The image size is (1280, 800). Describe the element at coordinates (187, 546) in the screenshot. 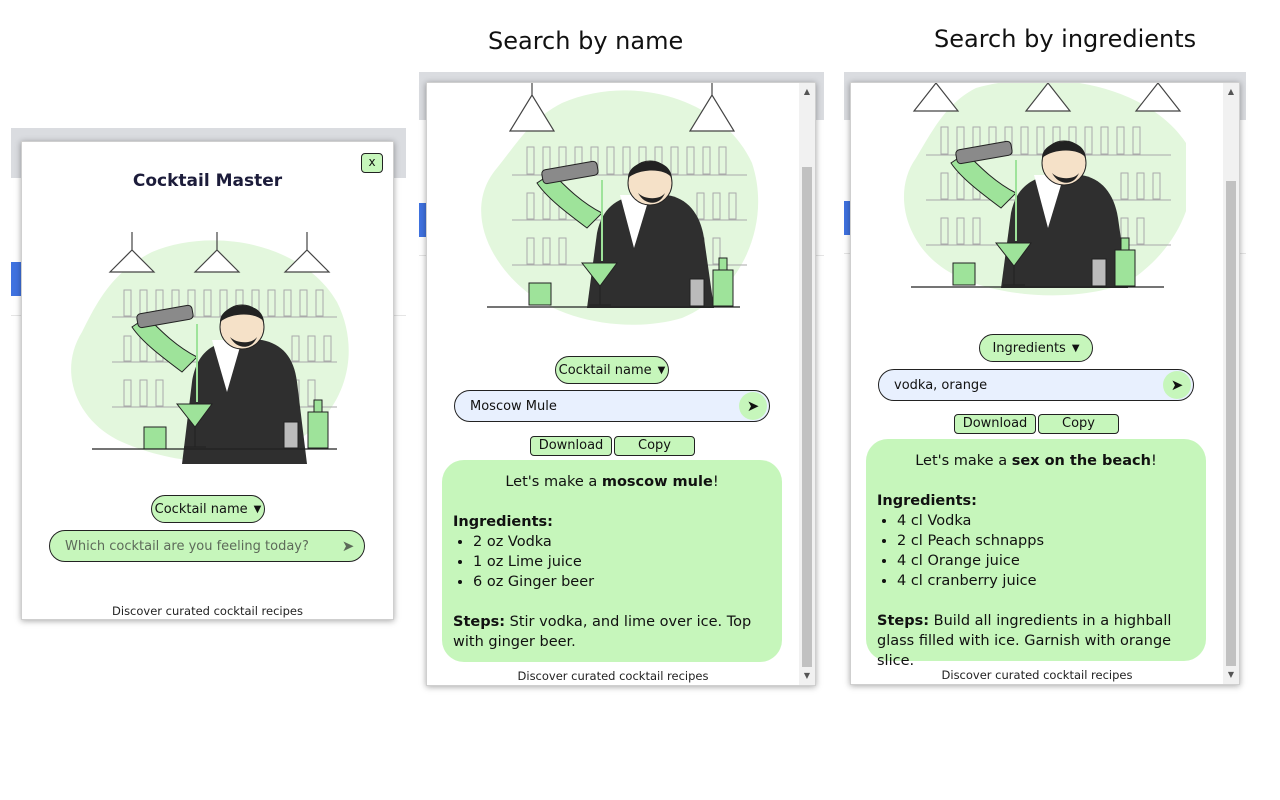

I see `search-placeholder: Which cocktail are you feeling today?` at that location.